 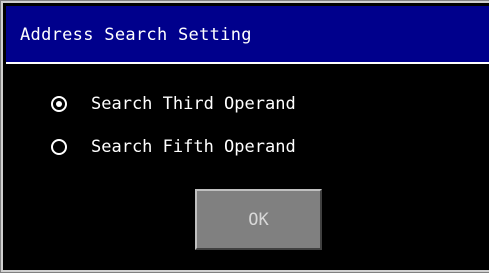 I want to click on option-label: Search Fifth Operand, so click(x=193, y=147).